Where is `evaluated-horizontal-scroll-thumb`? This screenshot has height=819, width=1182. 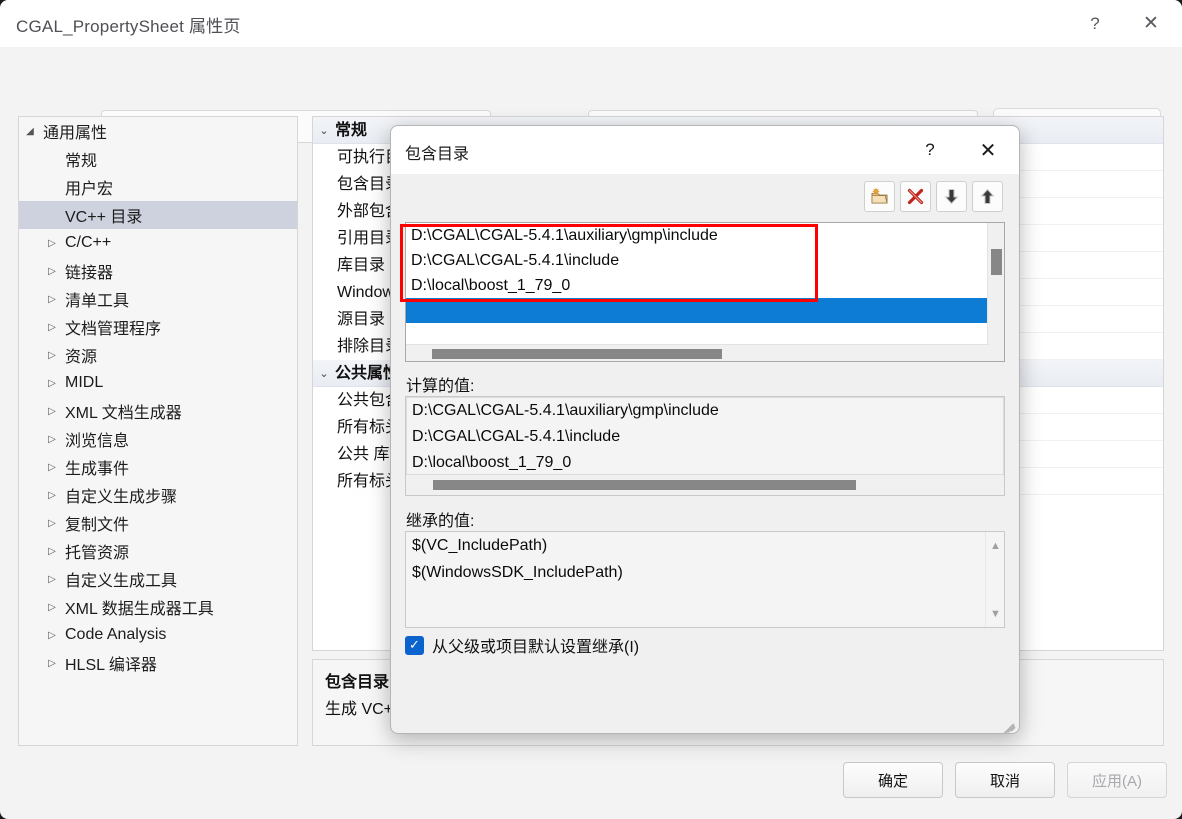
evaluated-horizontal-scroll-thumb is located at coordinates (644, 485).